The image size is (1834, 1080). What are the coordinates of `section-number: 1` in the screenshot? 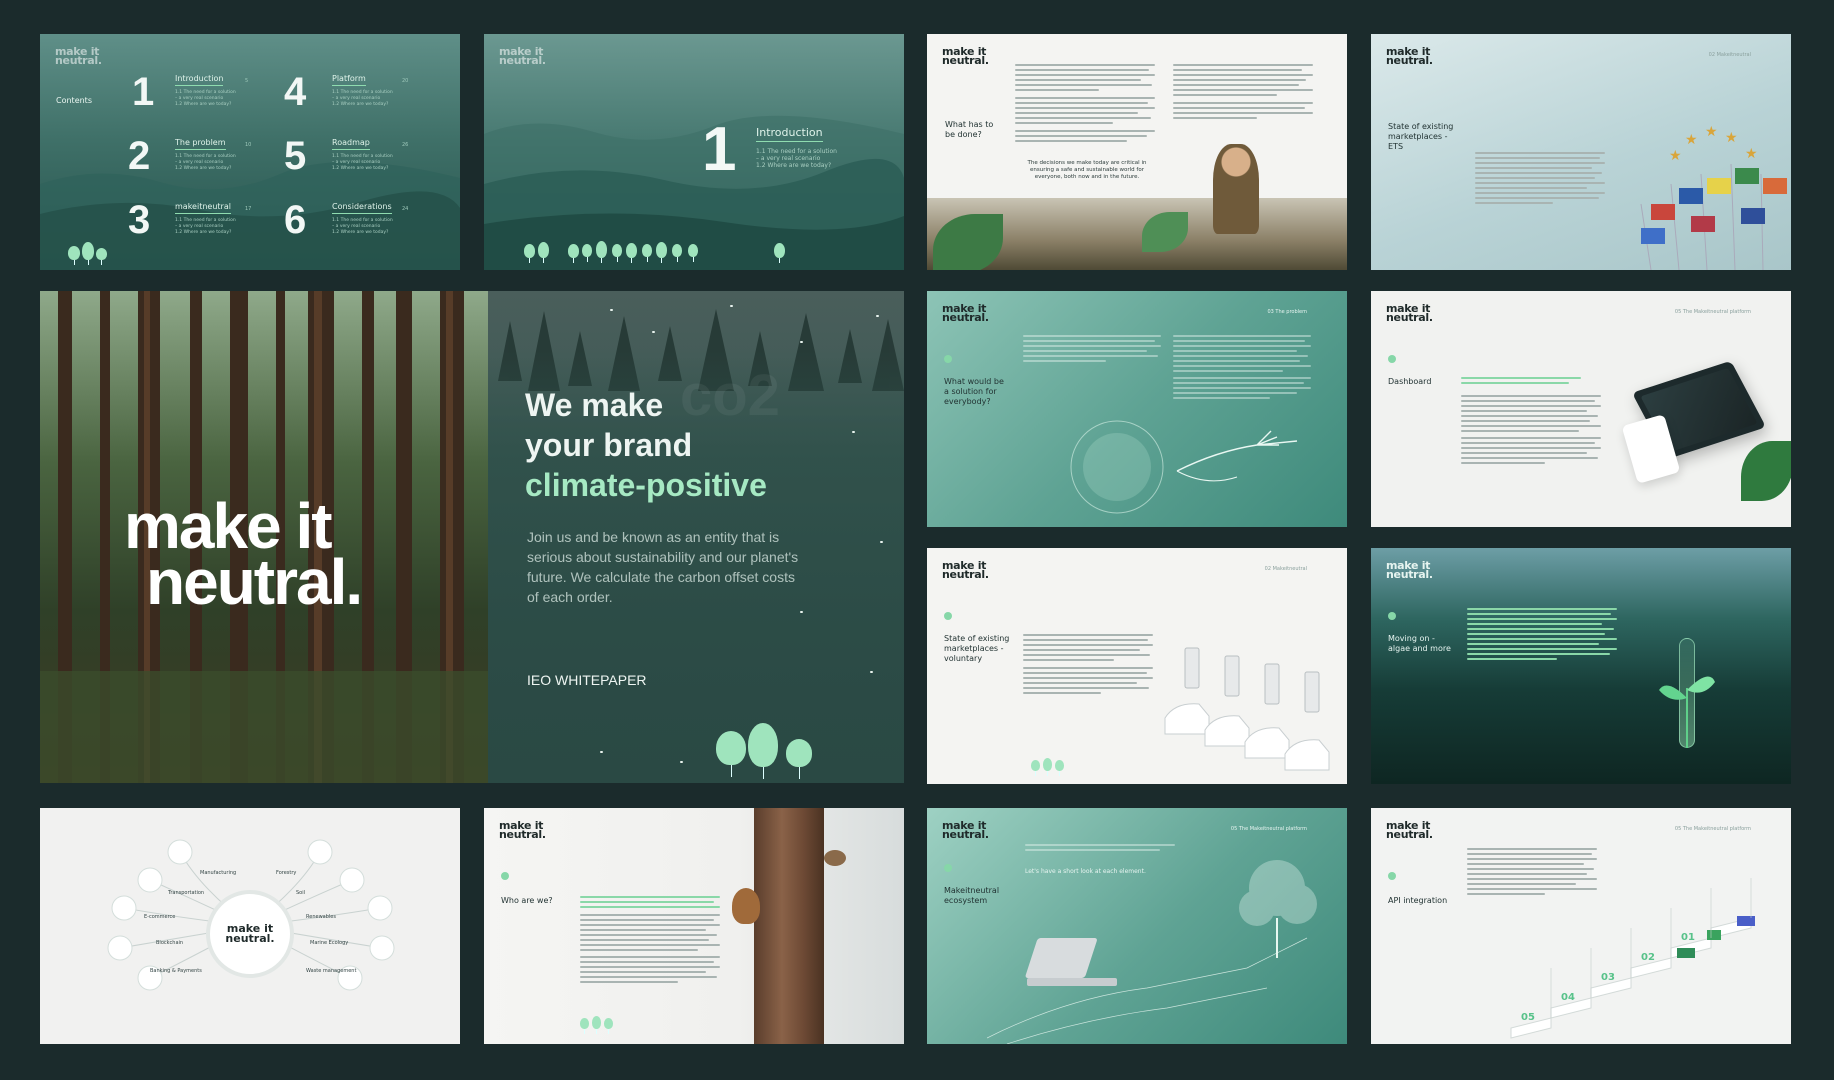 It's located at (719, 149).